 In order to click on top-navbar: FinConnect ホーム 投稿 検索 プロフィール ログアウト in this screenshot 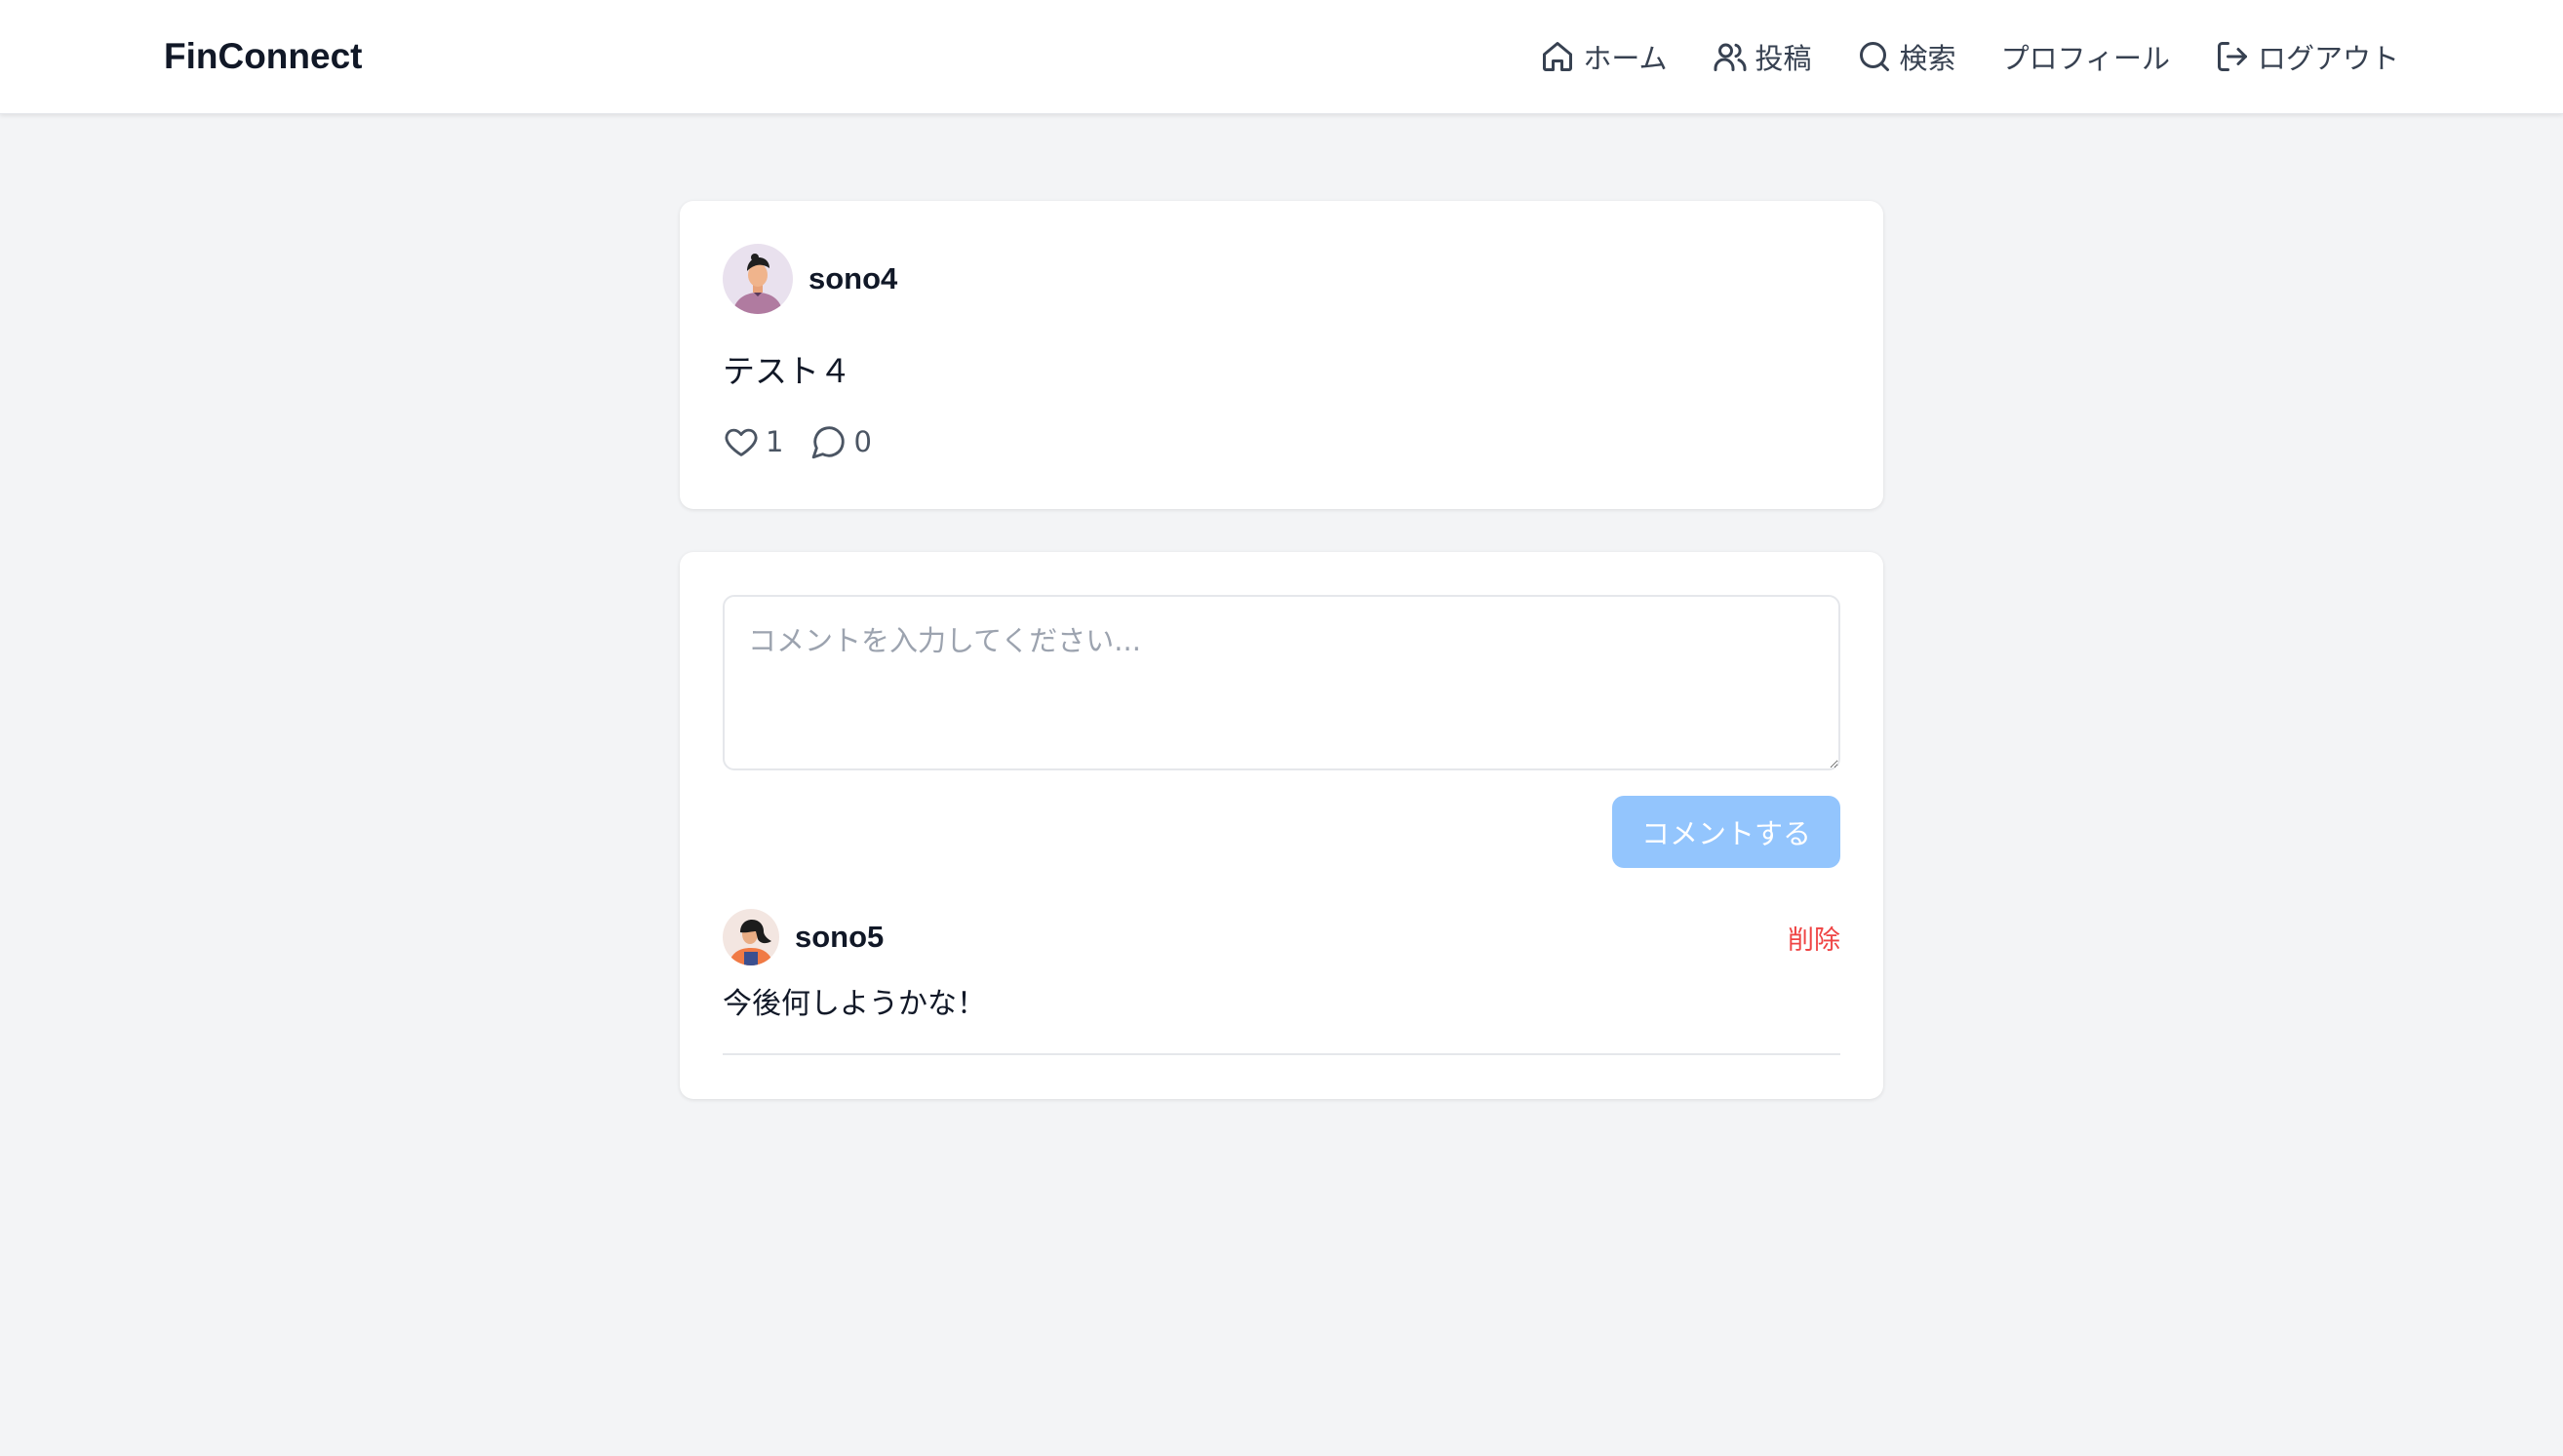, I will do `click(1281, 57)`.